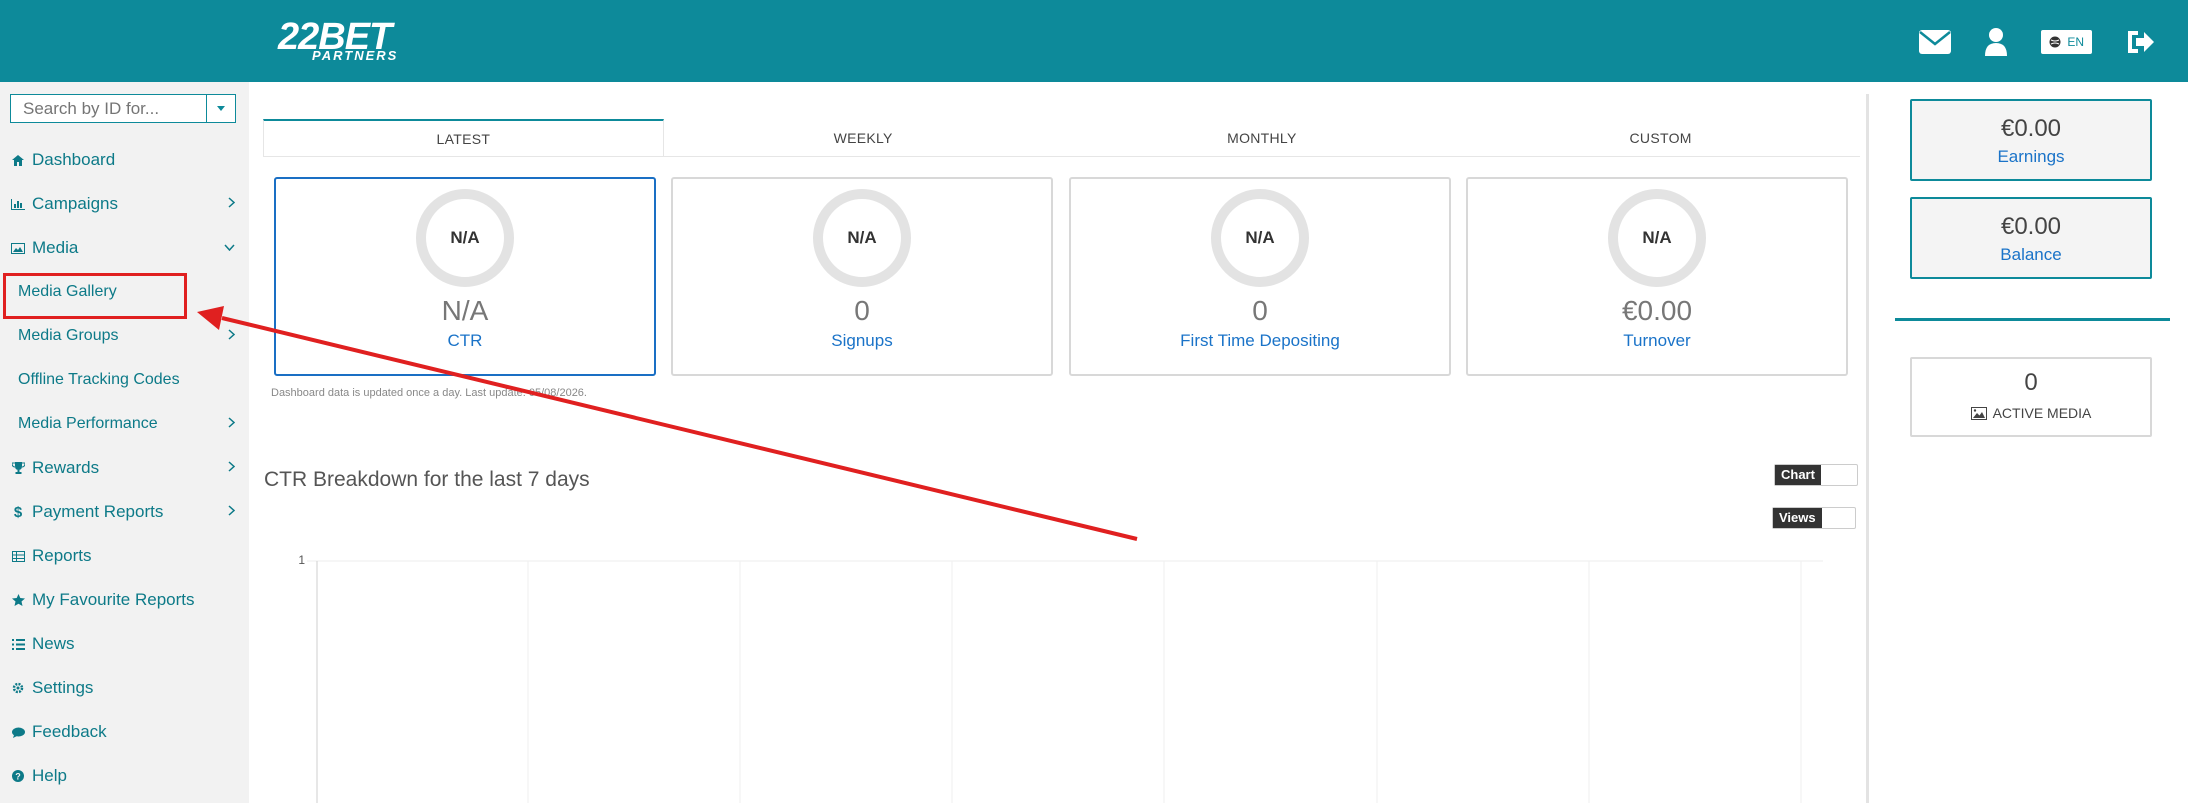  Describe the element at coordinates (124, 424) in the screenshot. I see `sidebar-item-media-performance: Media Performance` at that location.